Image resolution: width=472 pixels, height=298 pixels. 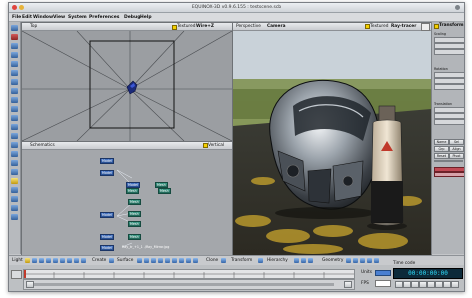 What do you see at coordinates (30, 284) in the screenshot?
I see `scrubber-left-icon` at bounding box center [30, 284].